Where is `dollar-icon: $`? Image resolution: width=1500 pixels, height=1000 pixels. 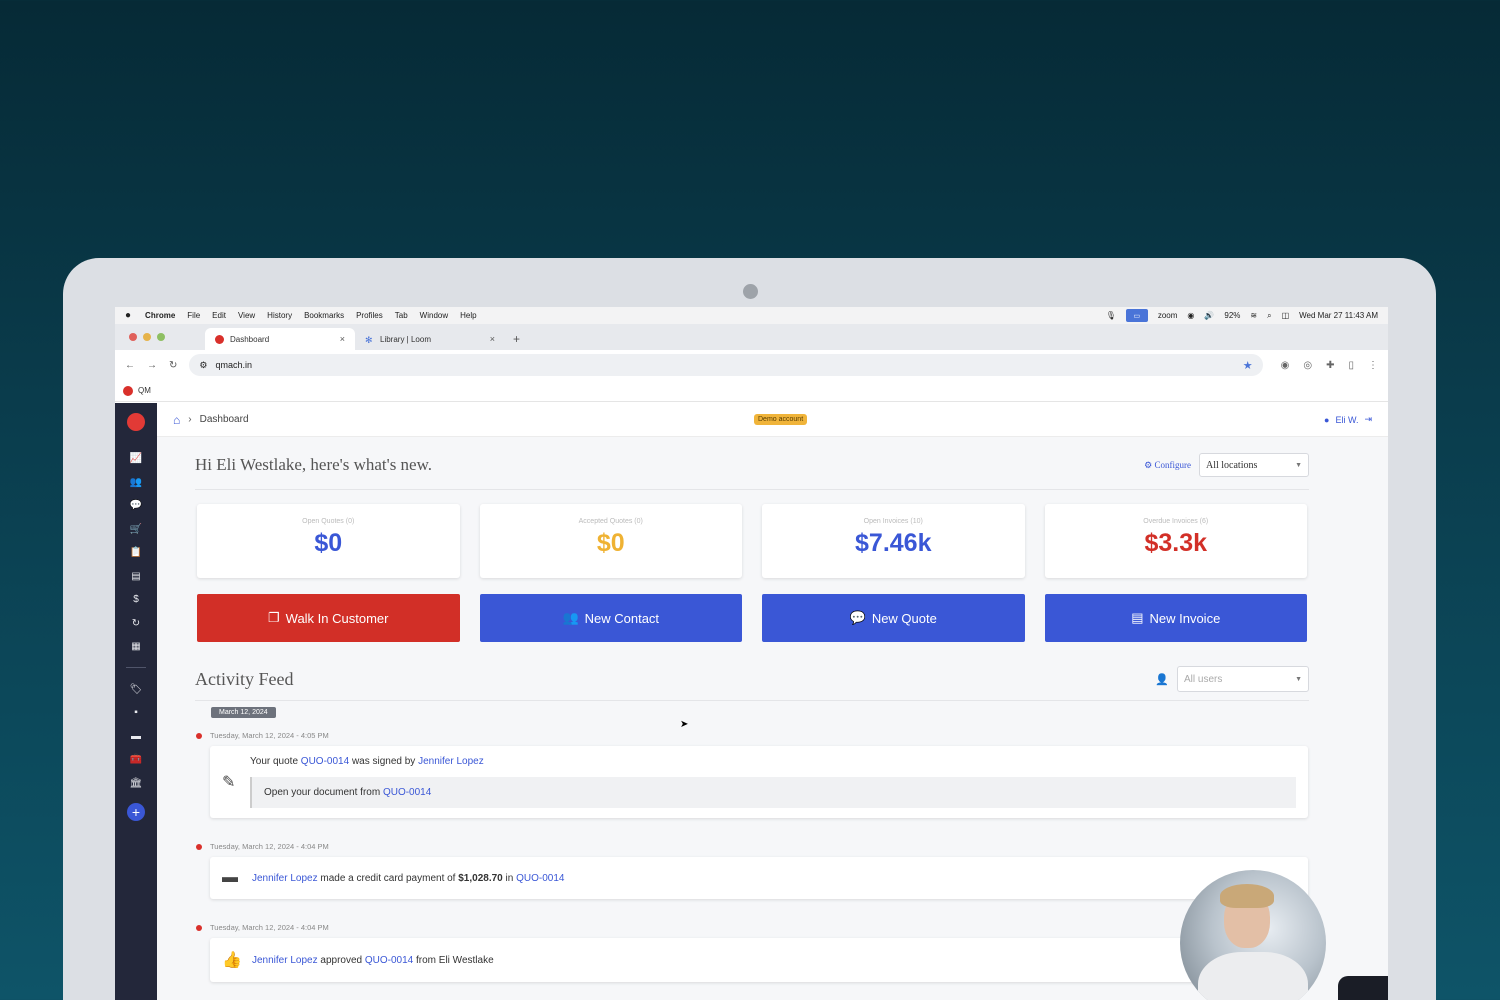 dollar-icon: $ is located at coordinates (136, 600).